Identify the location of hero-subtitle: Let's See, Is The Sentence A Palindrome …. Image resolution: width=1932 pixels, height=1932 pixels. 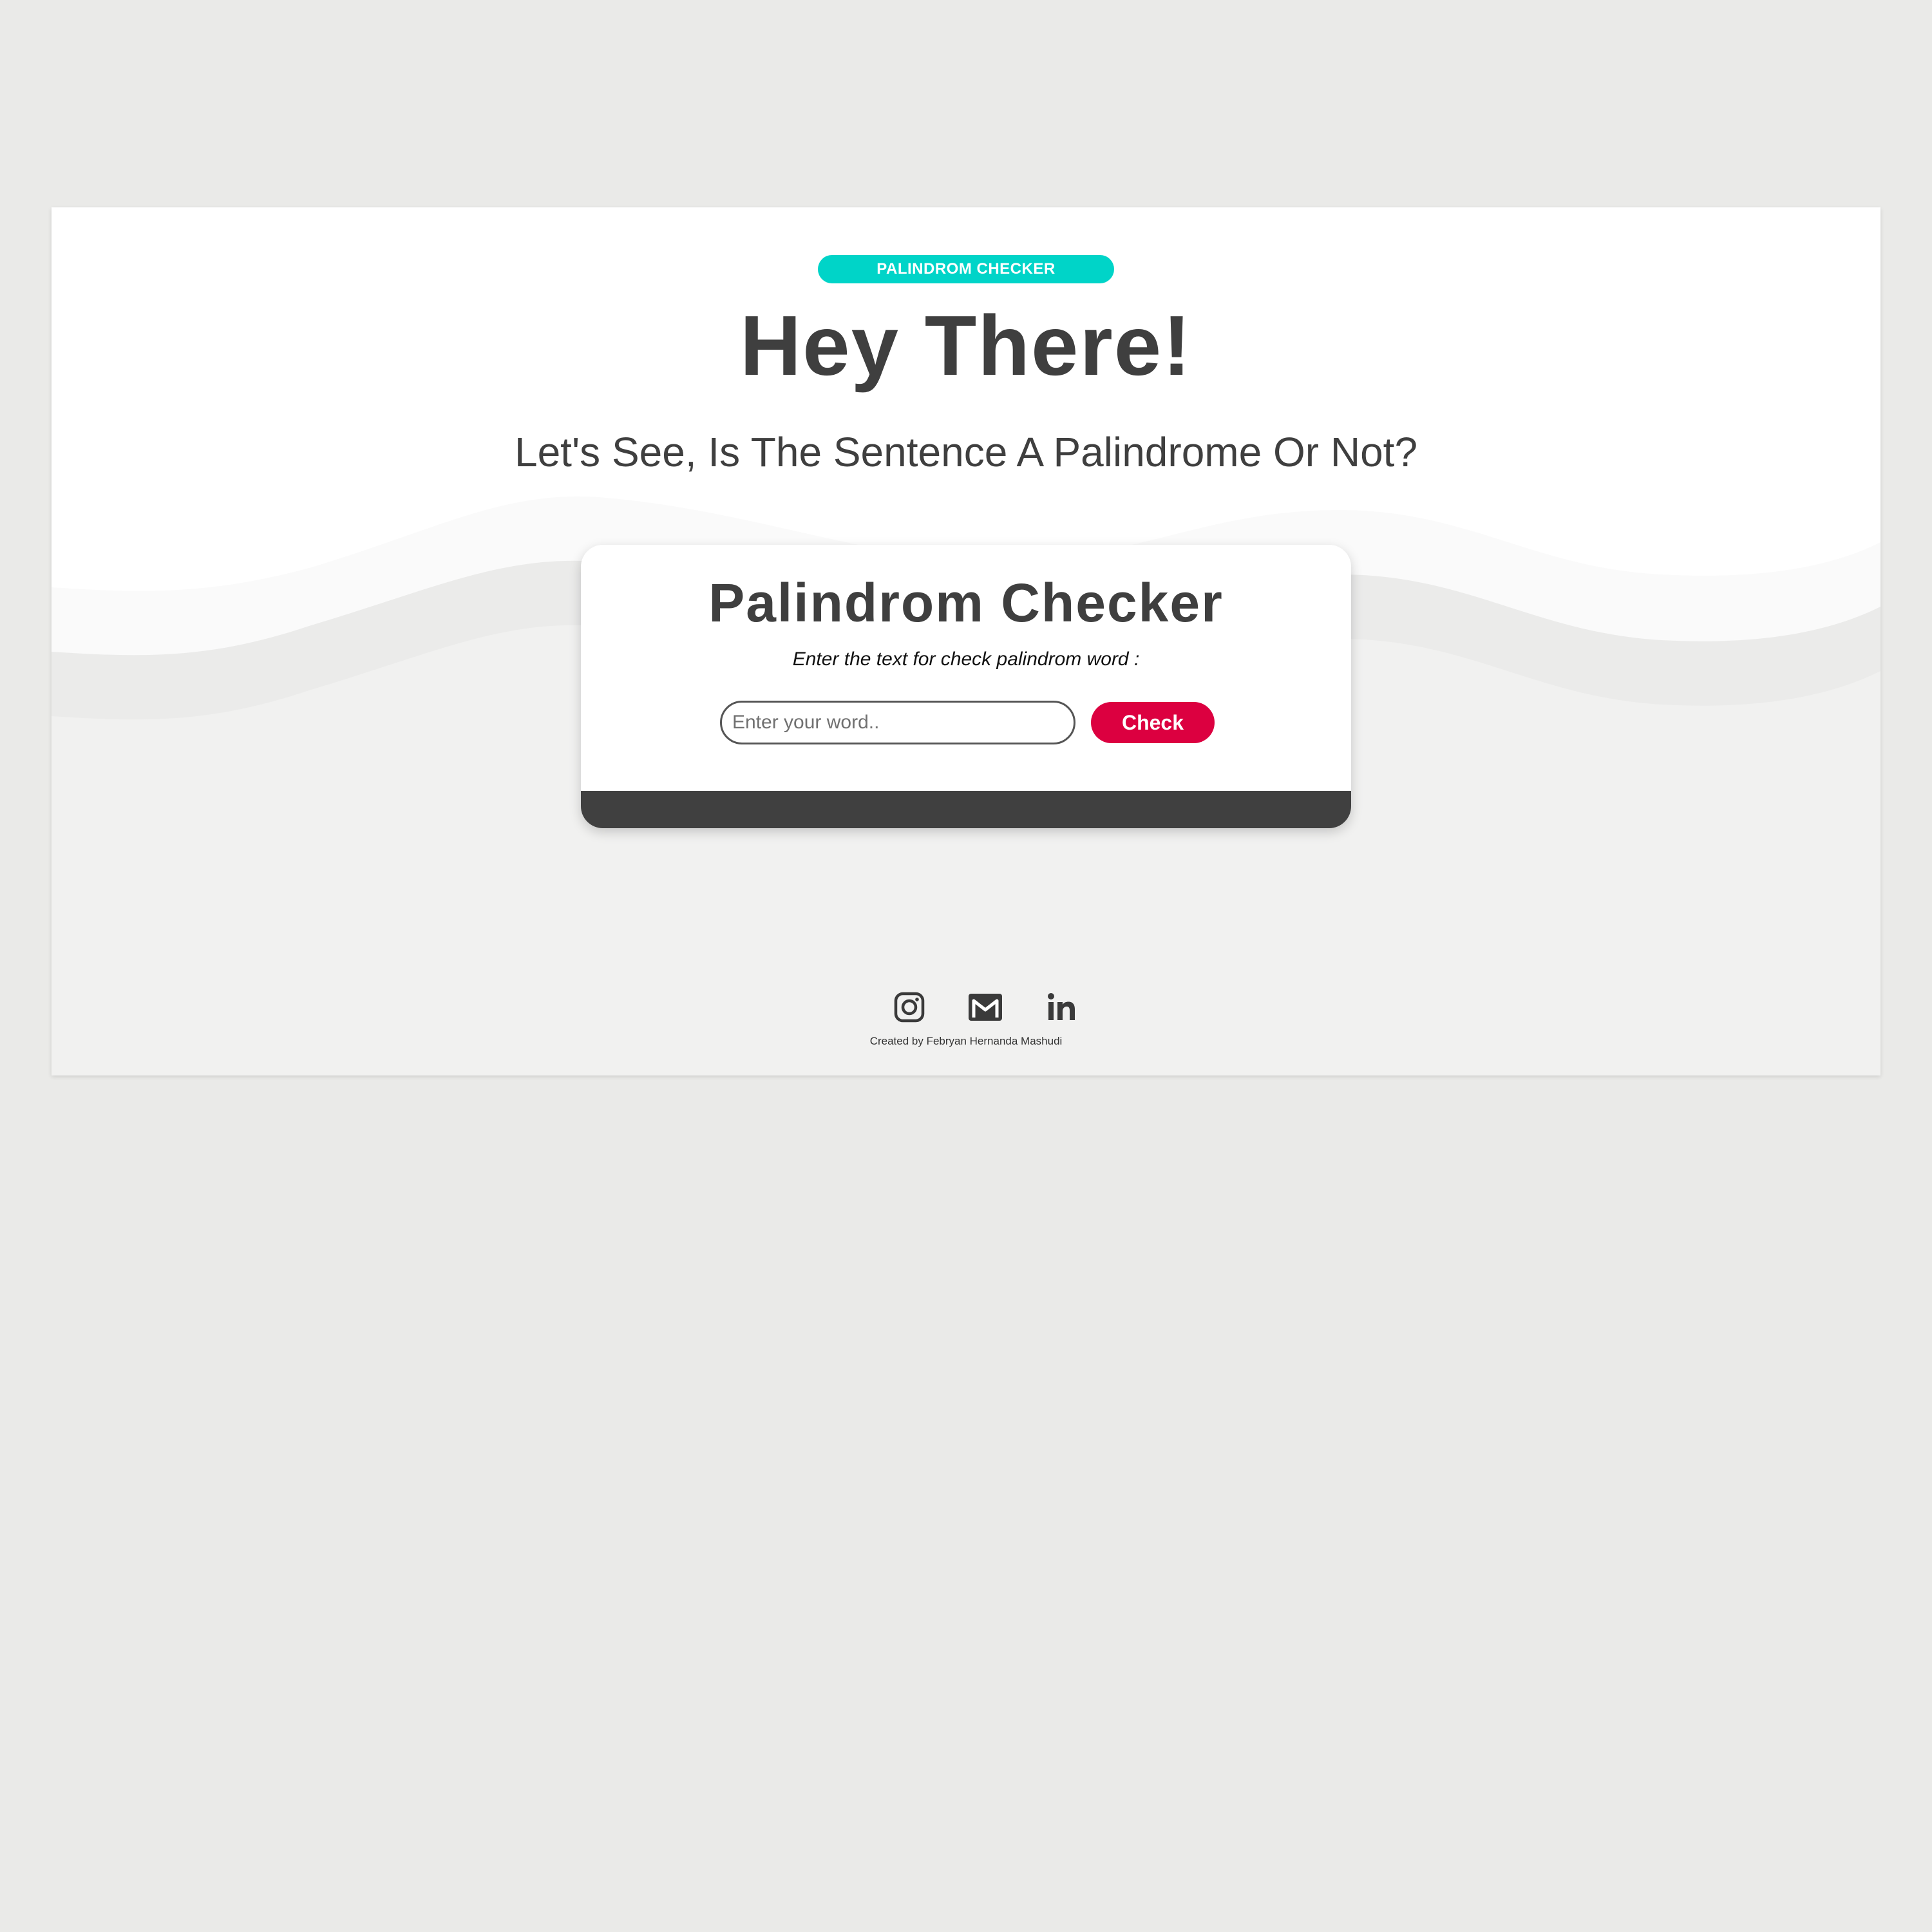
(966, 452).